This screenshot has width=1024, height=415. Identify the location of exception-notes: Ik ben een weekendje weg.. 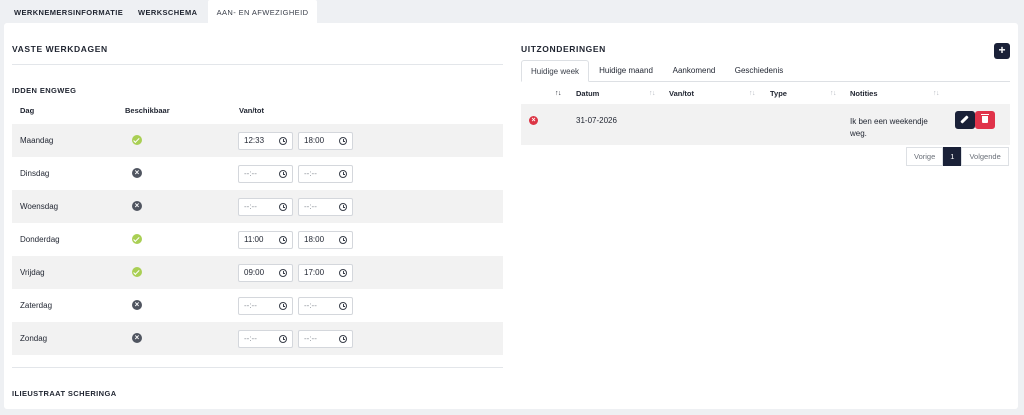
(889, 127).